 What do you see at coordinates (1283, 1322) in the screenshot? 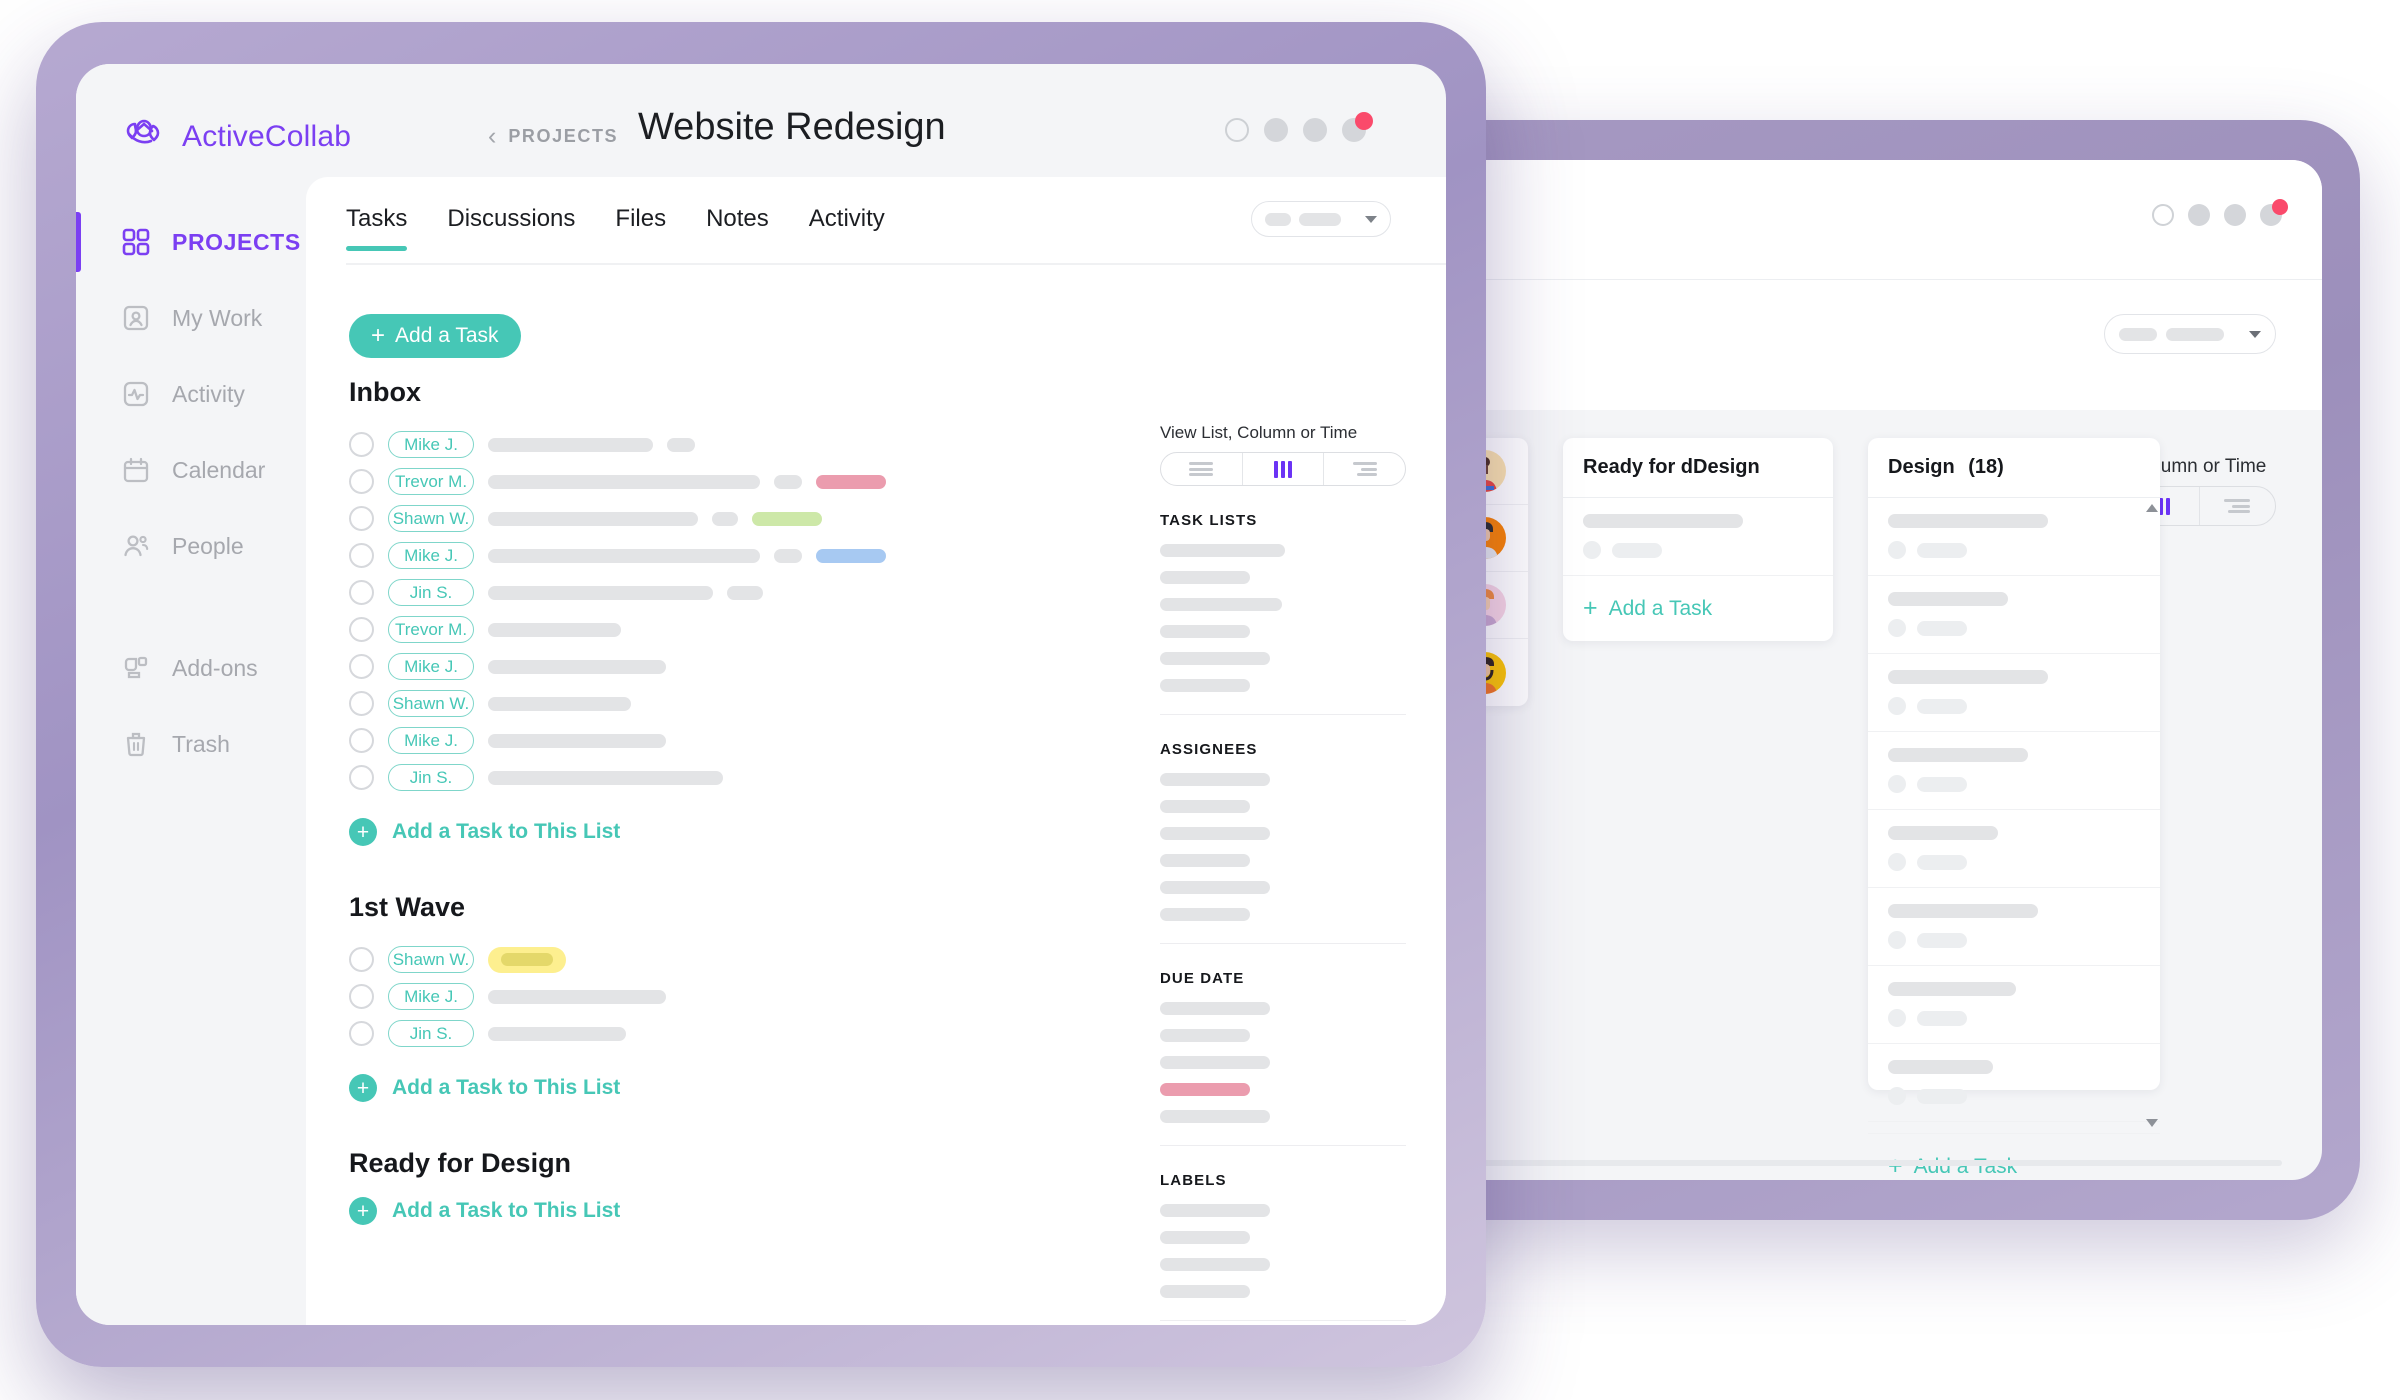
I see `filter-section-project-progress: PROJECT PROGRESS` at bounding box center [1283, 1322].